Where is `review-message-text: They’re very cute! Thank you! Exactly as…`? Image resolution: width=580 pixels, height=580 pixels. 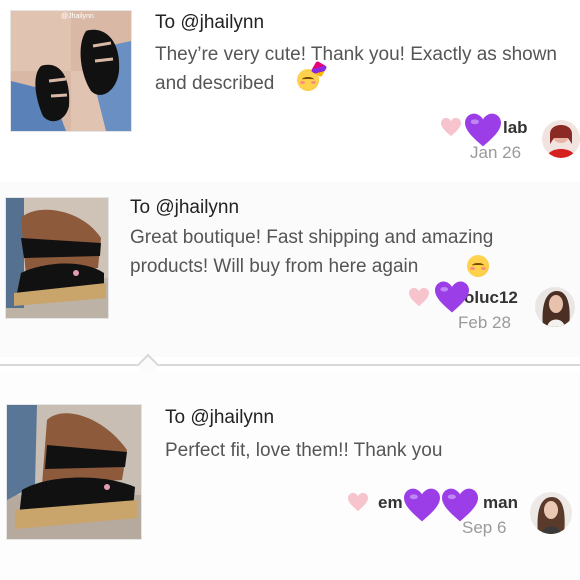
review-message-text: They’re very cute! Thank you! Exactly as… is located at coordinates (356, 69).